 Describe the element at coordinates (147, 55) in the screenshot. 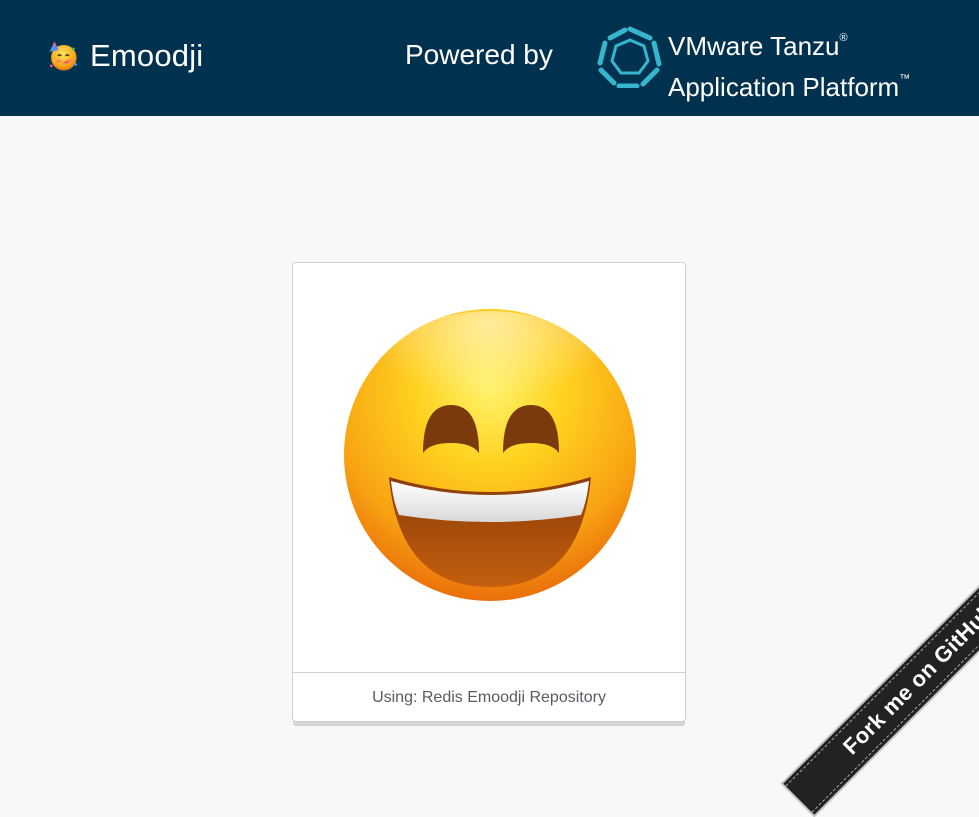

I see `app-title: Emoodji` at that location.